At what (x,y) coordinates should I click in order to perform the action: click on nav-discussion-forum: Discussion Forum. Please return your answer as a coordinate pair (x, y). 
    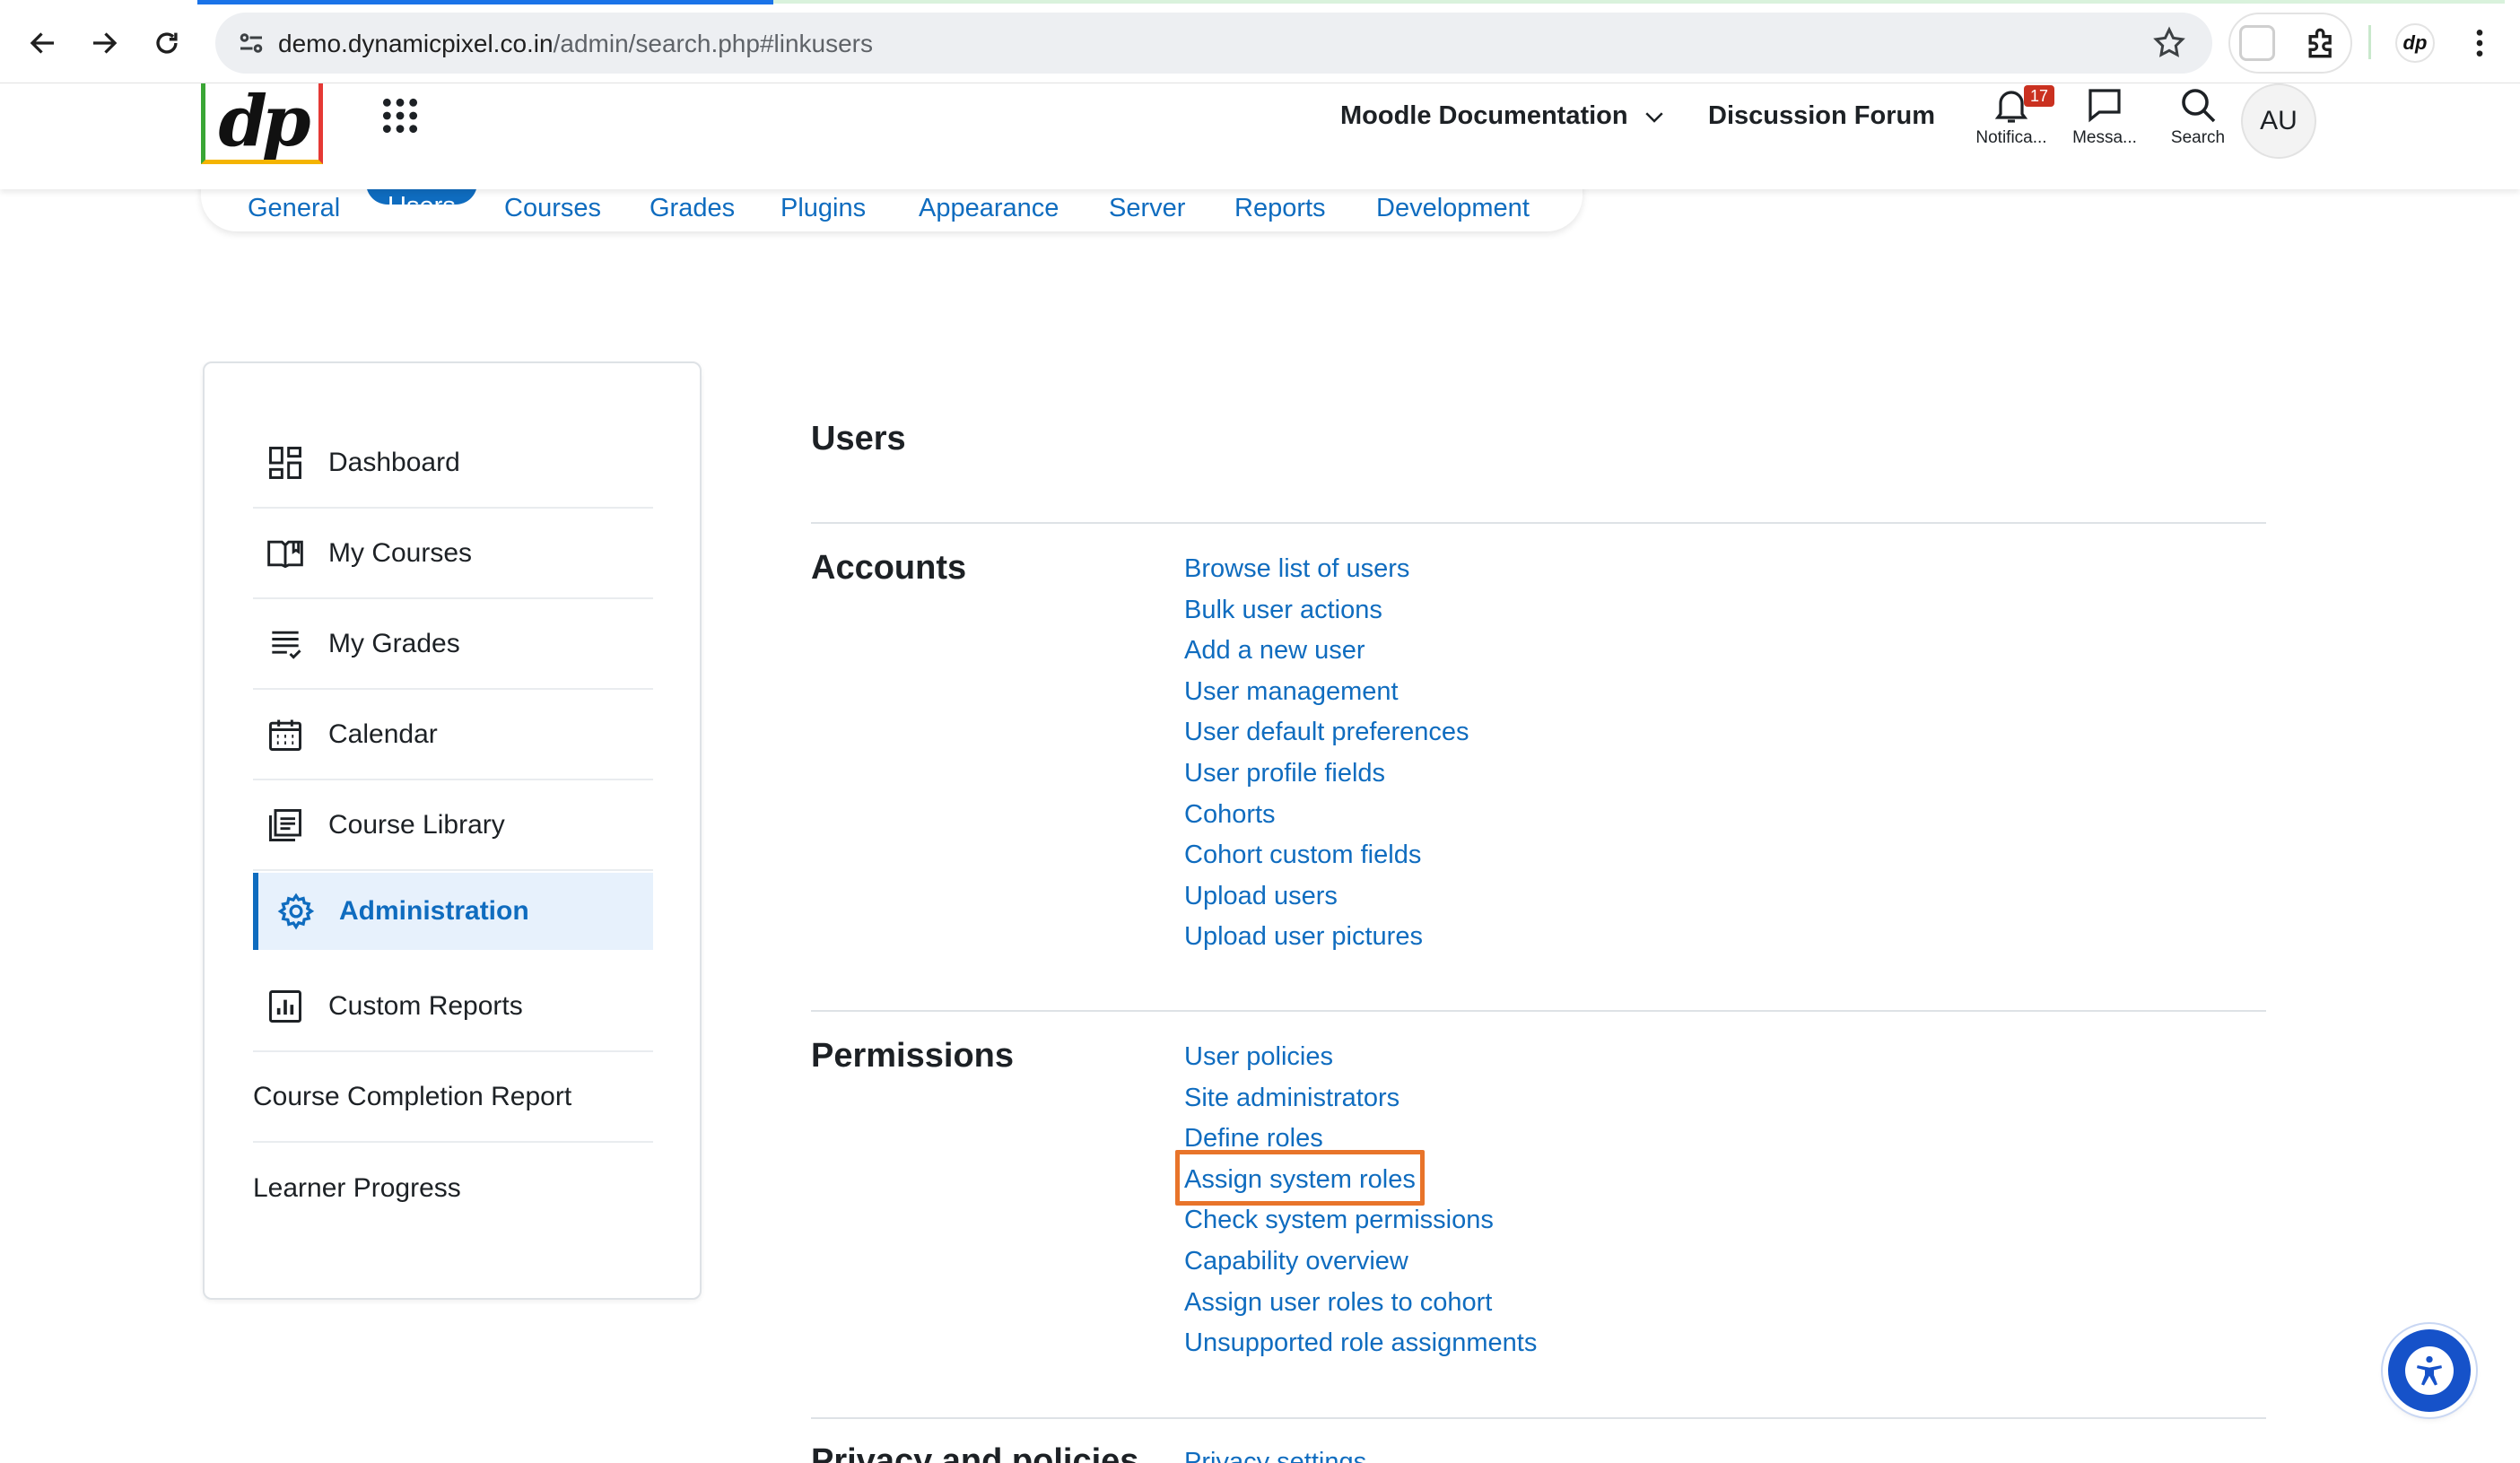
    Looking at the image, I should click on (1822, 116).